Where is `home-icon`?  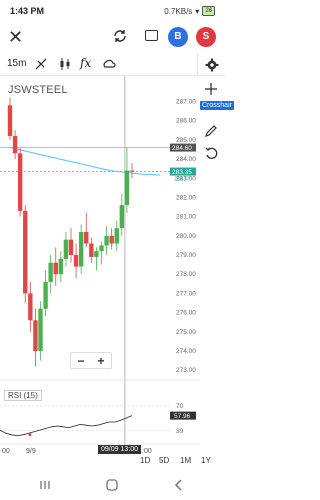
home-icon is located at coordinates (112, 485).